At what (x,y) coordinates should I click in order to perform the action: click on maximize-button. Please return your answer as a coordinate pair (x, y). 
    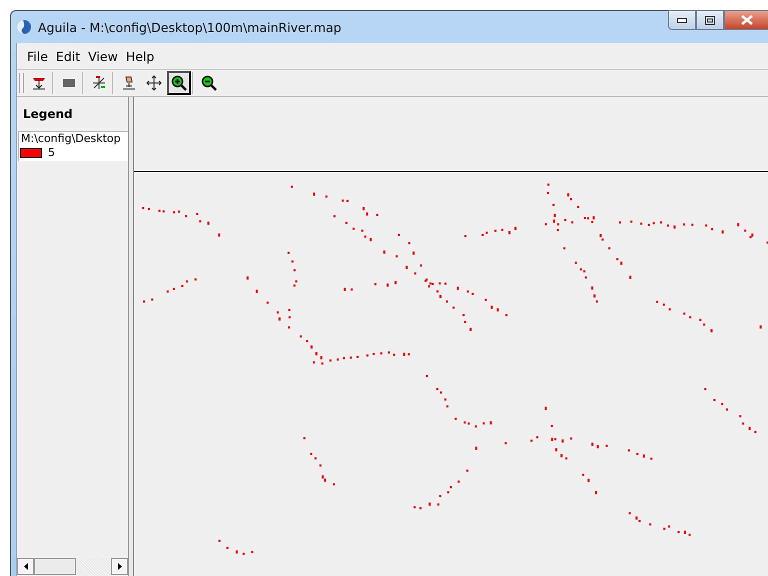
    Looking at the image, I should click on (710, 20).